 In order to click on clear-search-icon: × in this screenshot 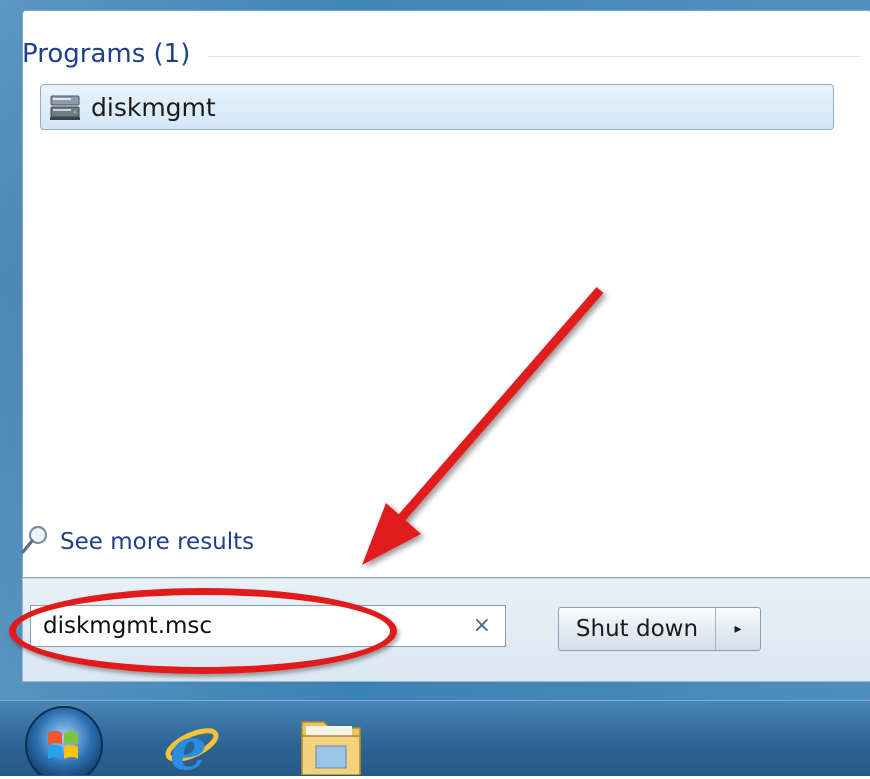, I will do `click(482, 626)`.